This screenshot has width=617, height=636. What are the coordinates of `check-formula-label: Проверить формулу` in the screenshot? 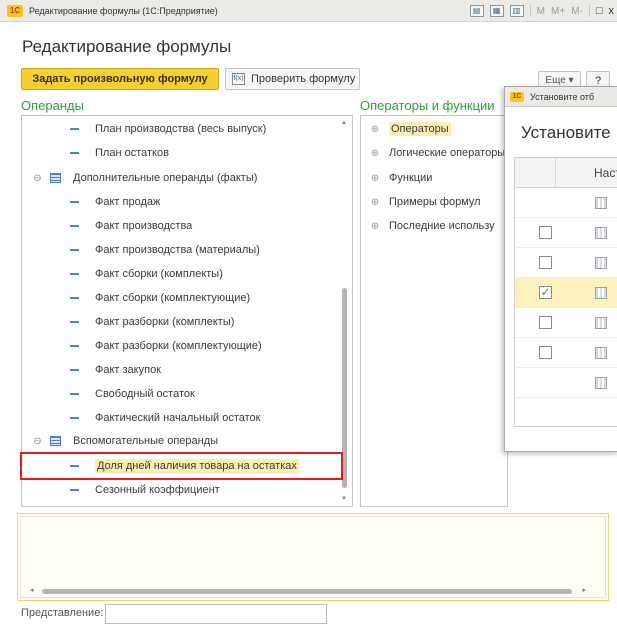 It's located at (303, 79).